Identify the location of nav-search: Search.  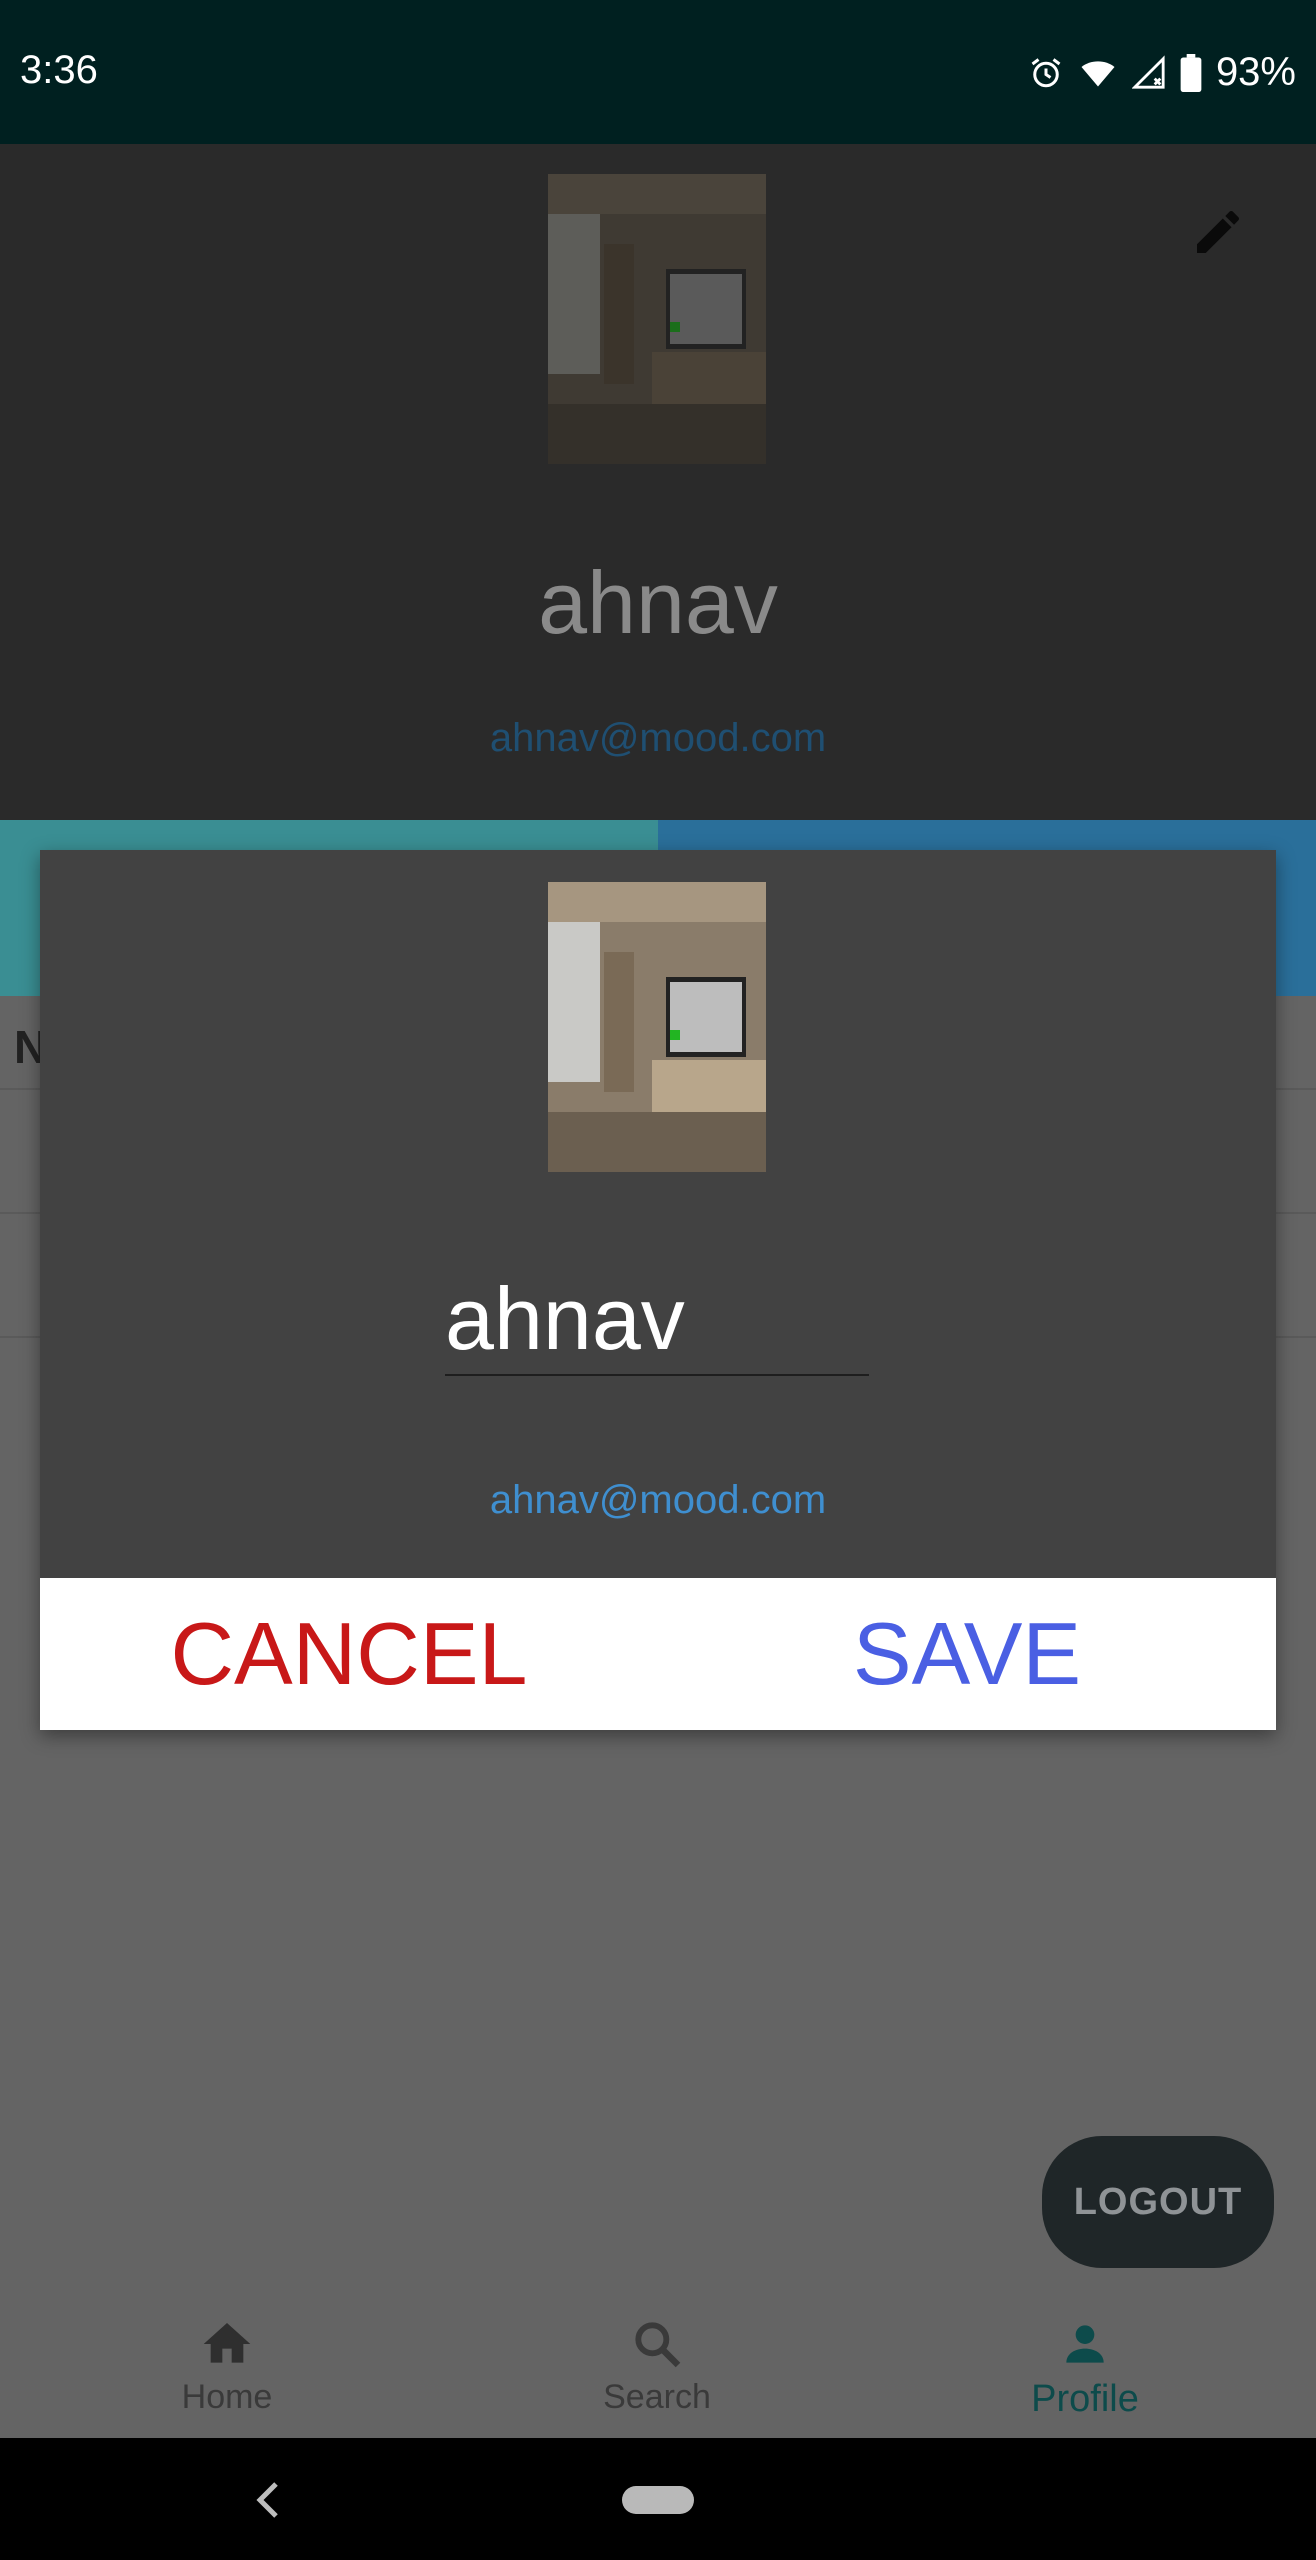
(657, 2366).